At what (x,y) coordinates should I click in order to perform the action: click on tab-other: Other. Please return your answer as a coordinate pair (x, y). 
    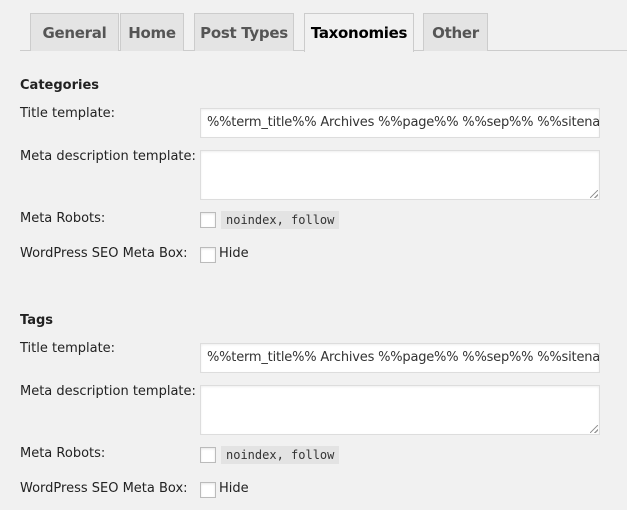
    Looking at the image, I should click on (455, 32).